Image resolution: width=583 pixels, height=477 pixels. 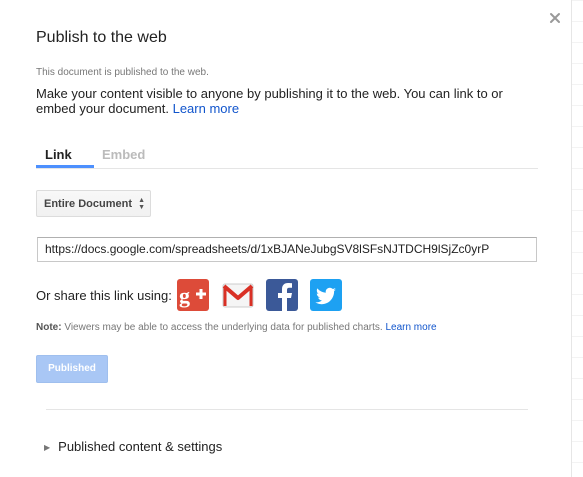 What do you see at coordinates (123, 154) in the screenshot?
I see `tab-embed: Embed` at bounding box center [123, 154].